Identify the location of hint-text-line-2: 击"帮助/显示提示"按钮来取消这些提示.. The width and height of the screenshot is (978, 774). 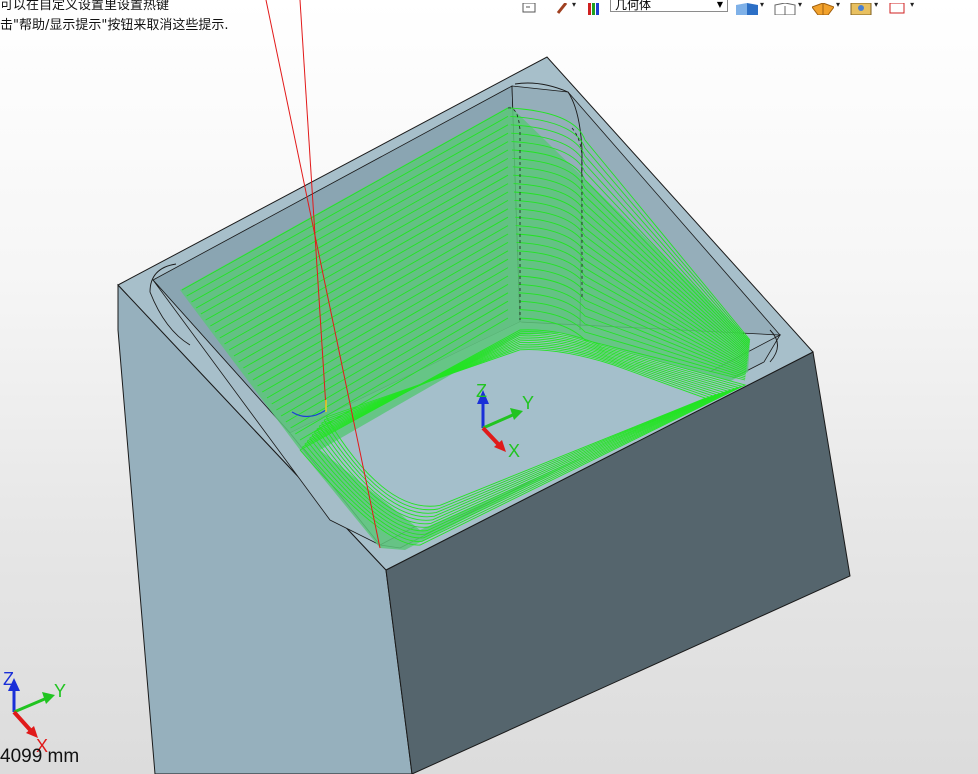
(114, 25).